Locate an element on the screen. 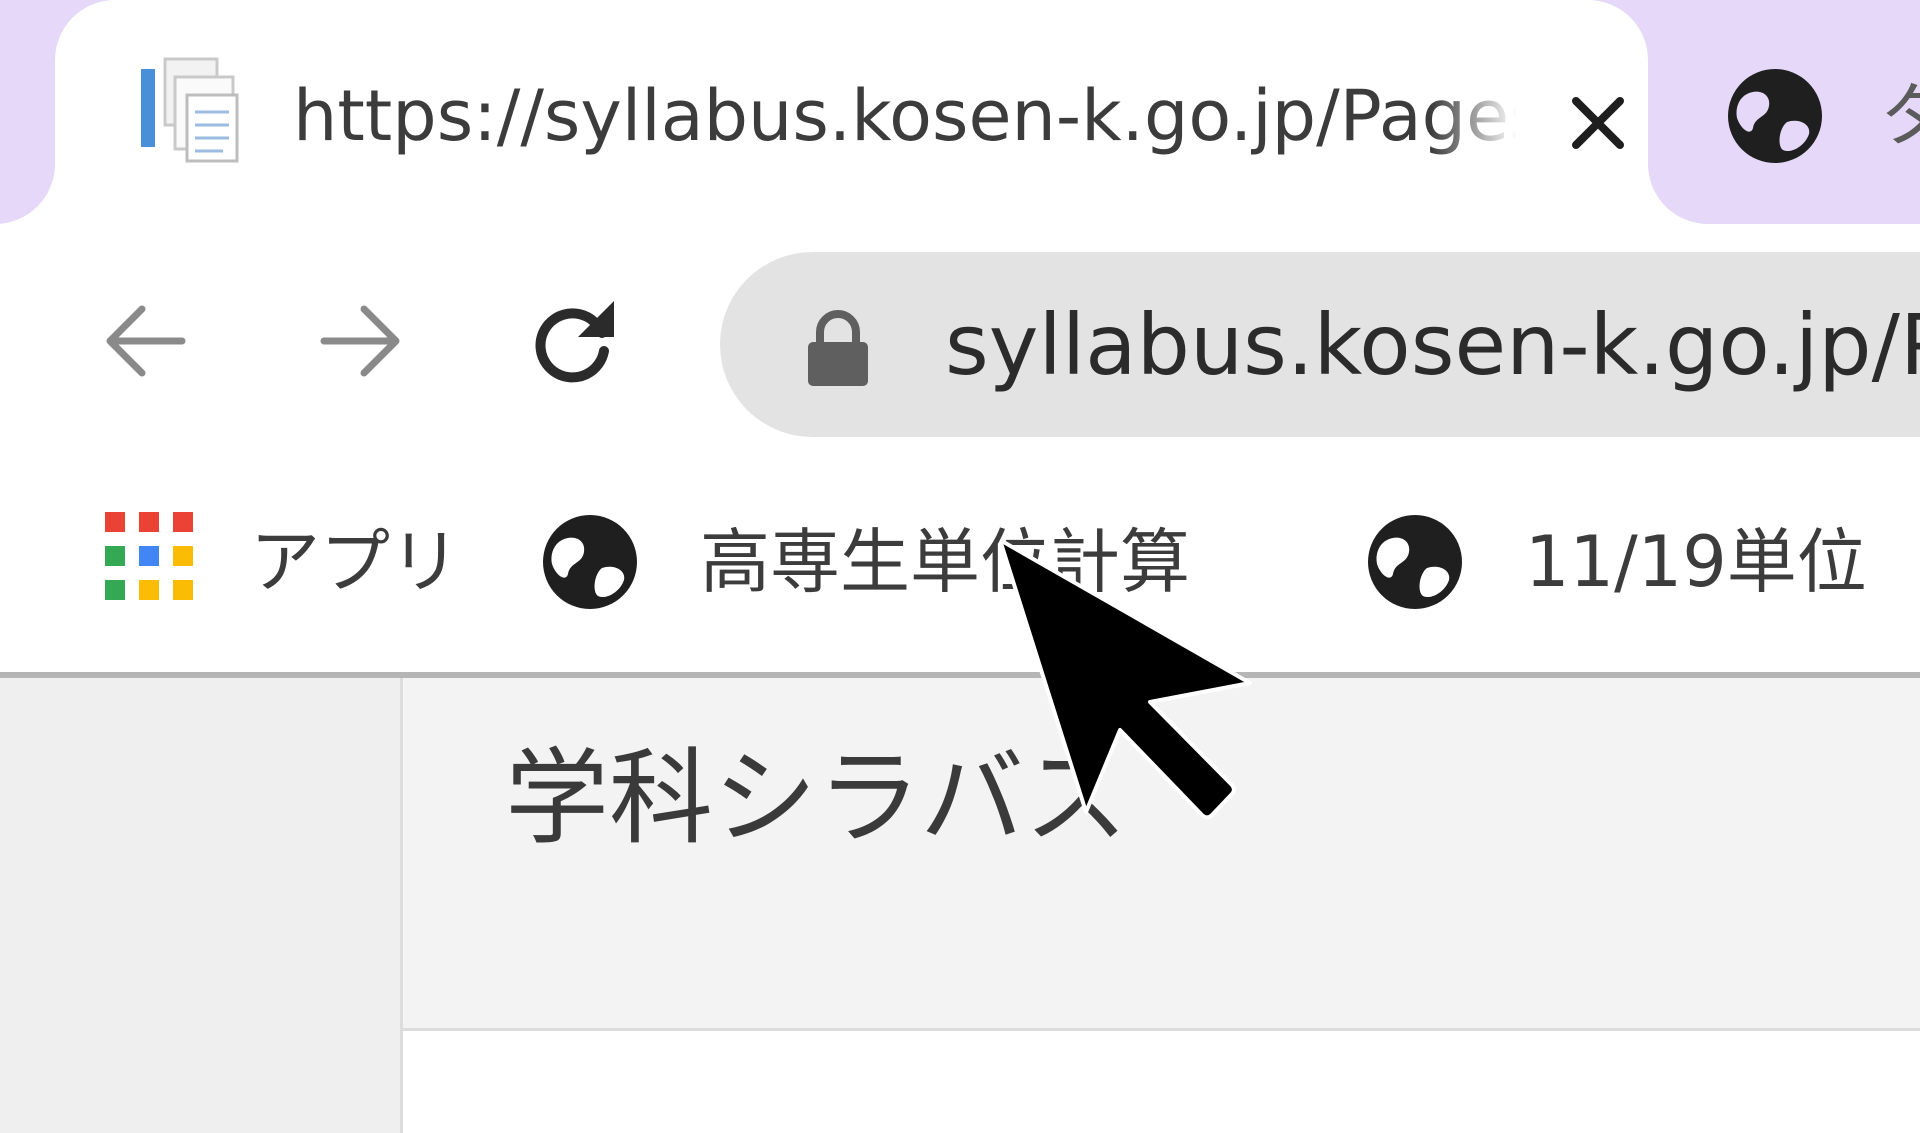  close-icon is located at coordinates (1598, 123).